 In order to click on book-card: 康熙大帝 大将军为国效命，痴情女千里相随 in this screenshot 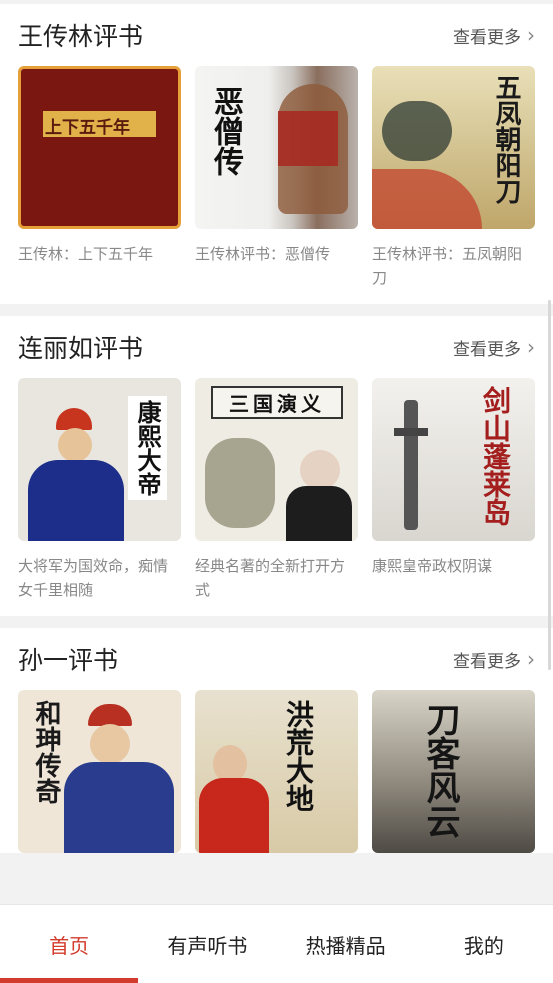, I will do `click(99, 490)`.